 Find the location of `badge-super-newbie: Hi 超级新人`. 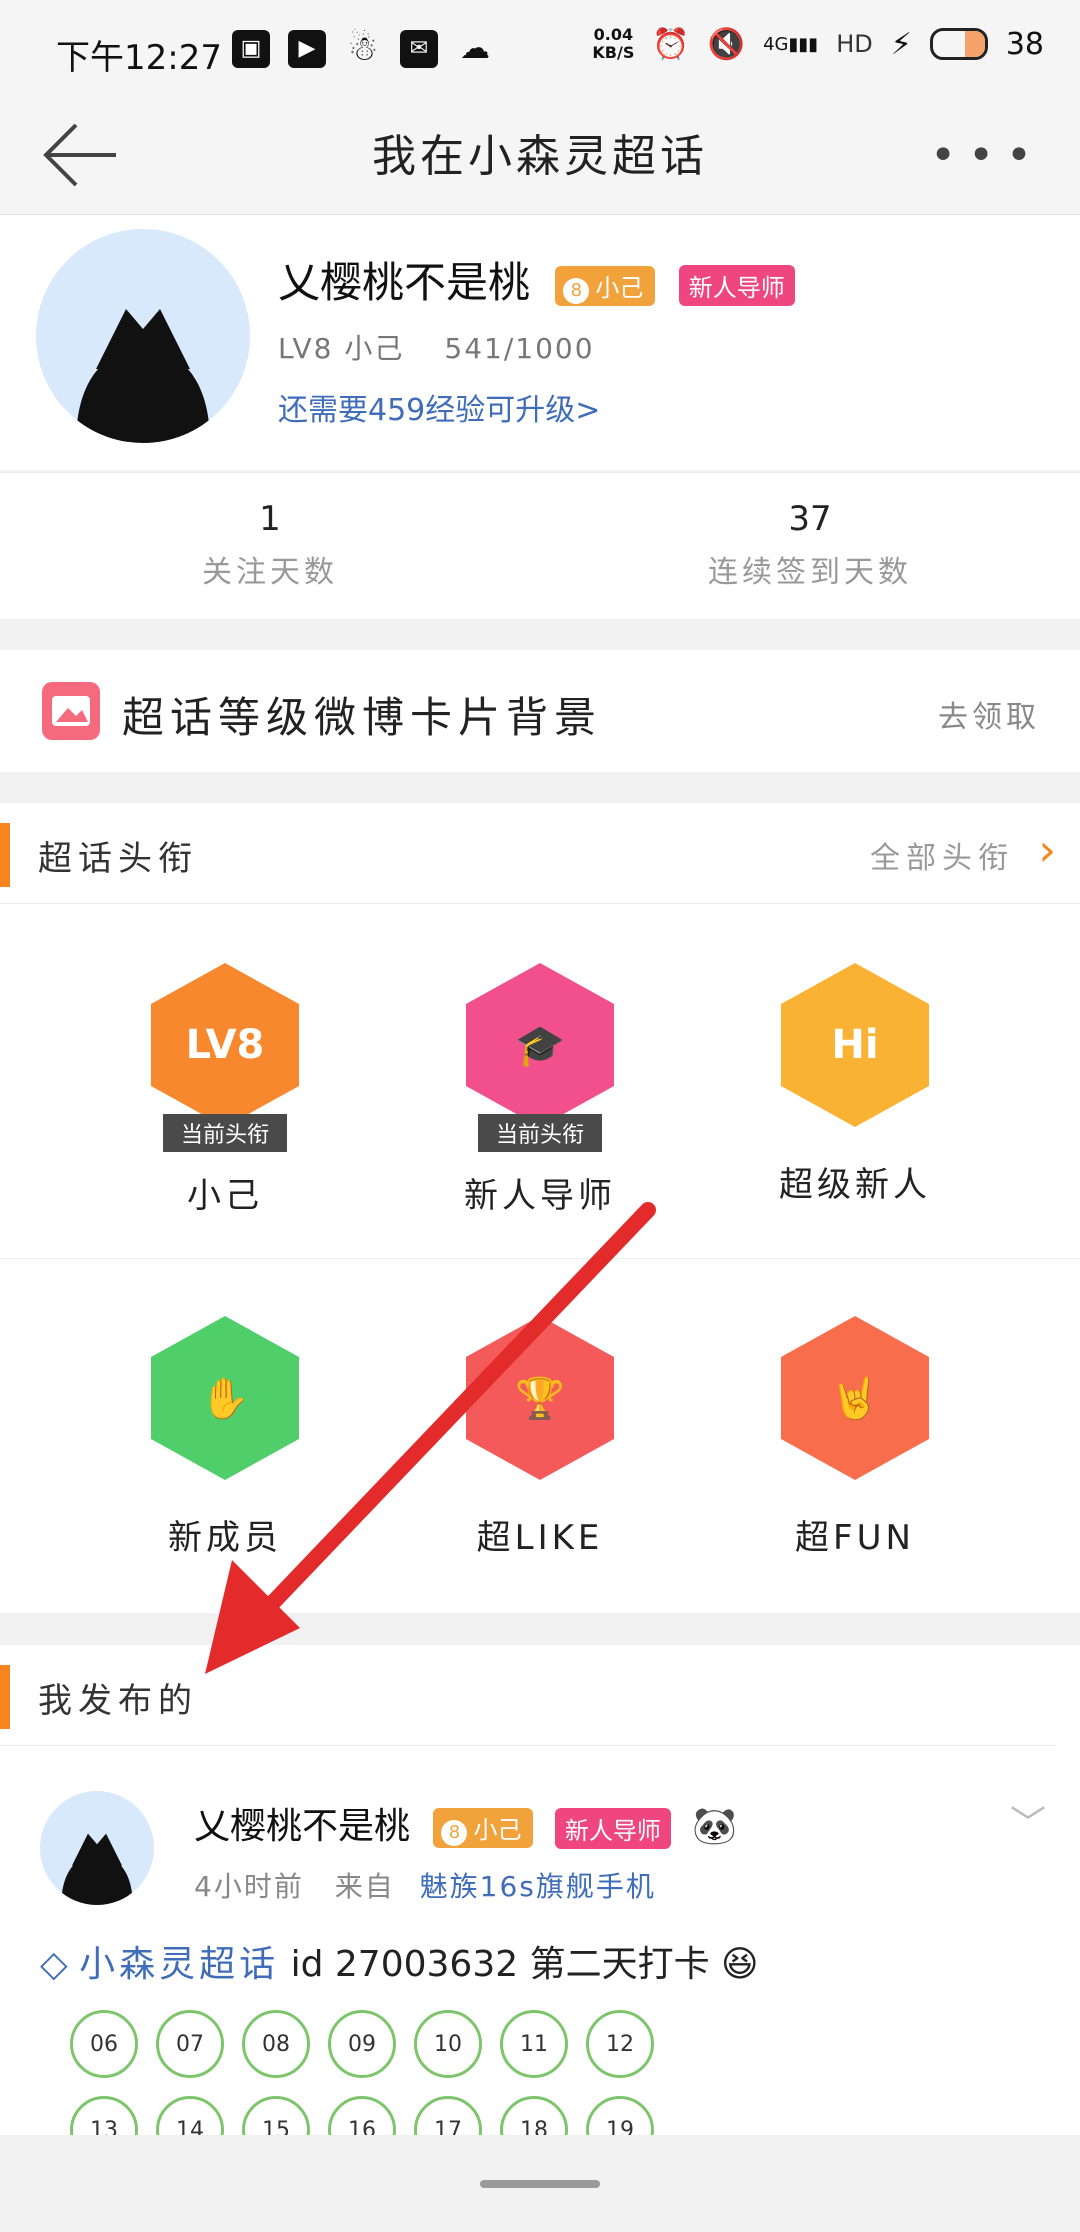

badge-super-newbie: Hi 超级新人 is located at coordinates (855, 1084).